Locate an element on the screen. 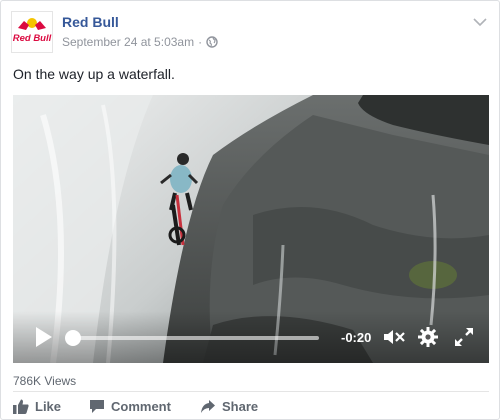 The width and height of the screenshot is (500, 420). chevron-down-icon is located at coordinates (480, 22).